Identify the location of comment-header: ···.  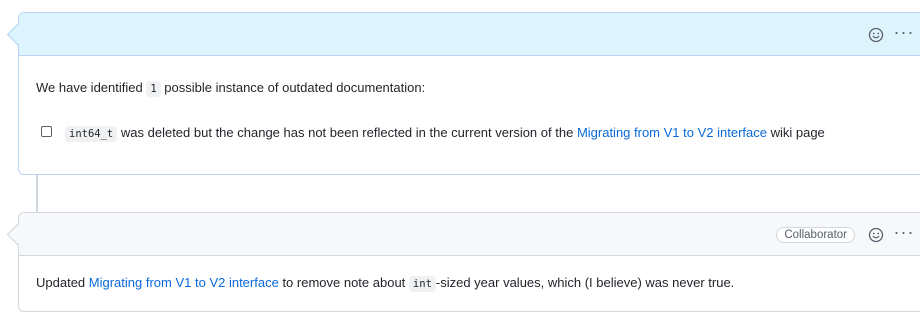
(469, 34).